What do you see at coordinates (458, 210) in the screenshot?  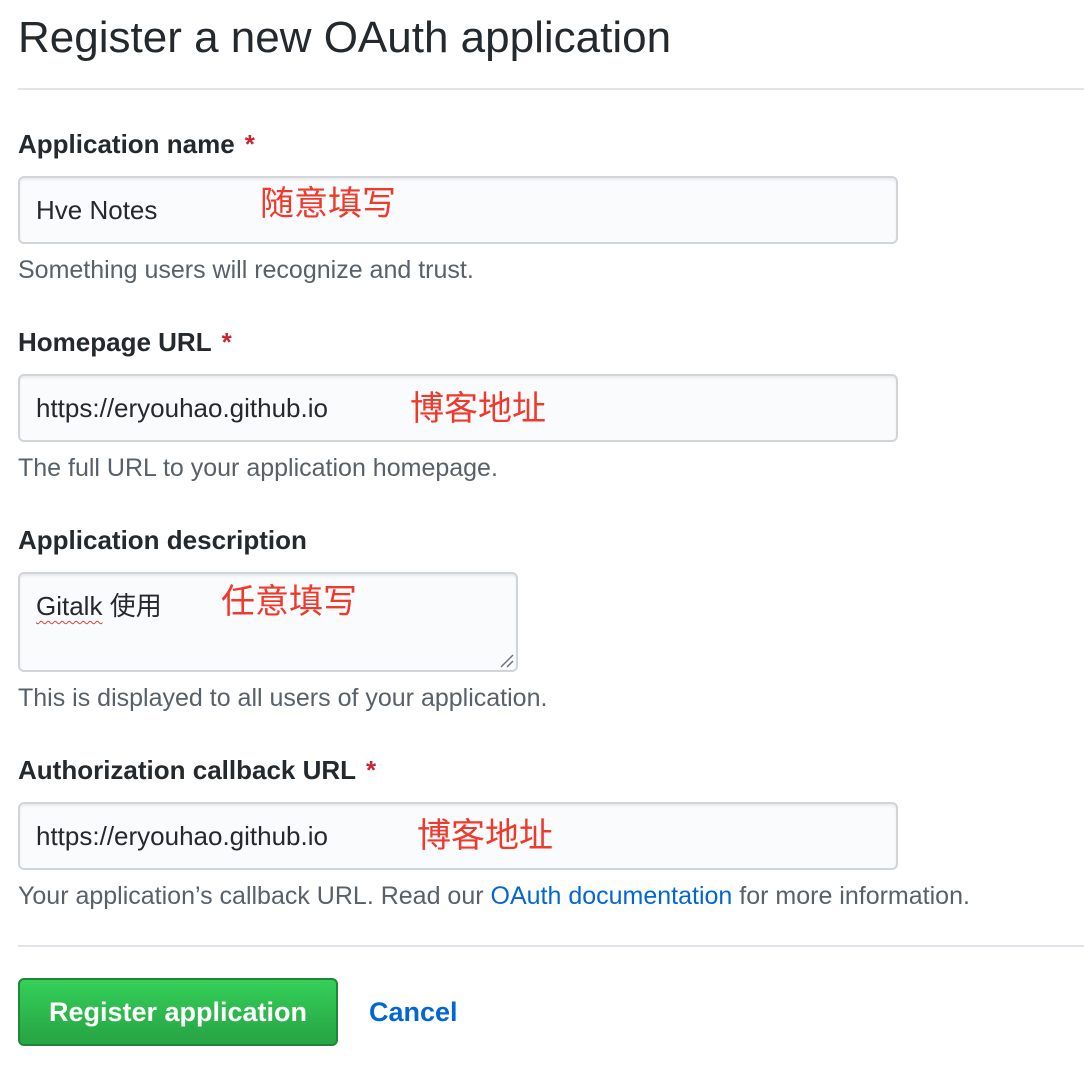 I see `app-name-field: Hve Notes` at bounding box center [458, 210].